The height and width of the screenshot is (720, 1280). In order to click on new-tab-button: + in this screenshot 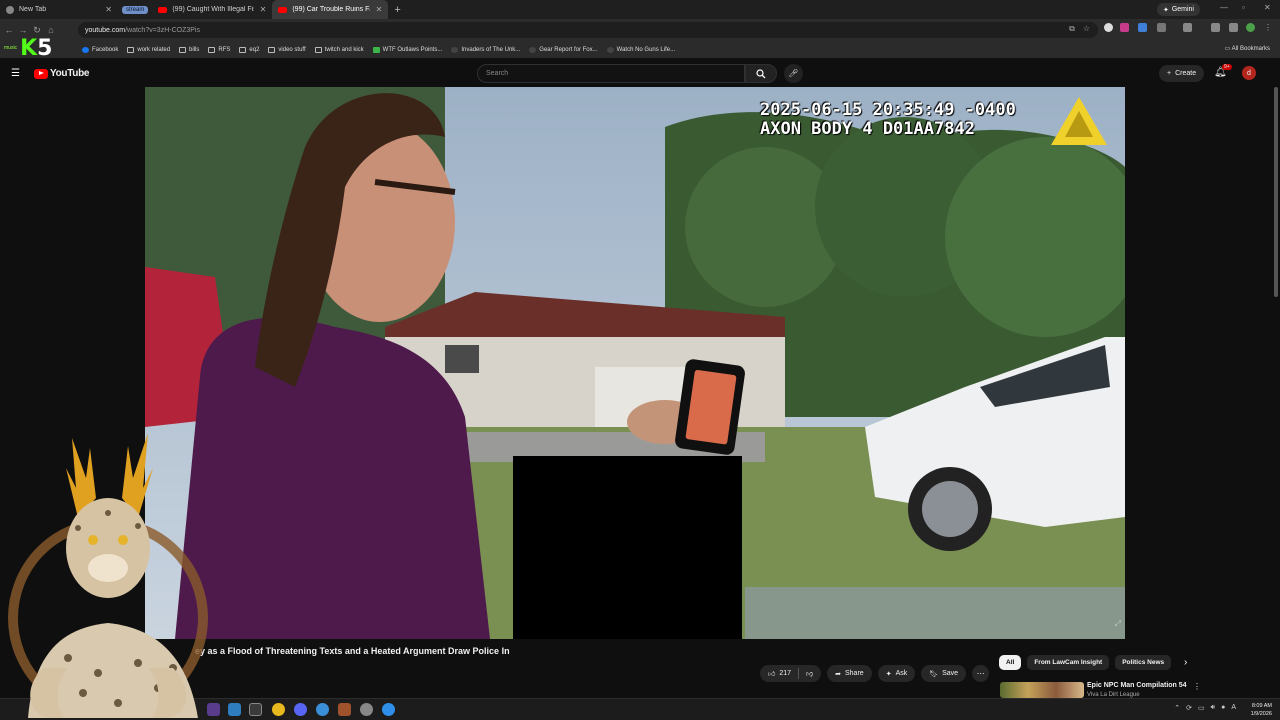, I will do `click(397, 10)`.